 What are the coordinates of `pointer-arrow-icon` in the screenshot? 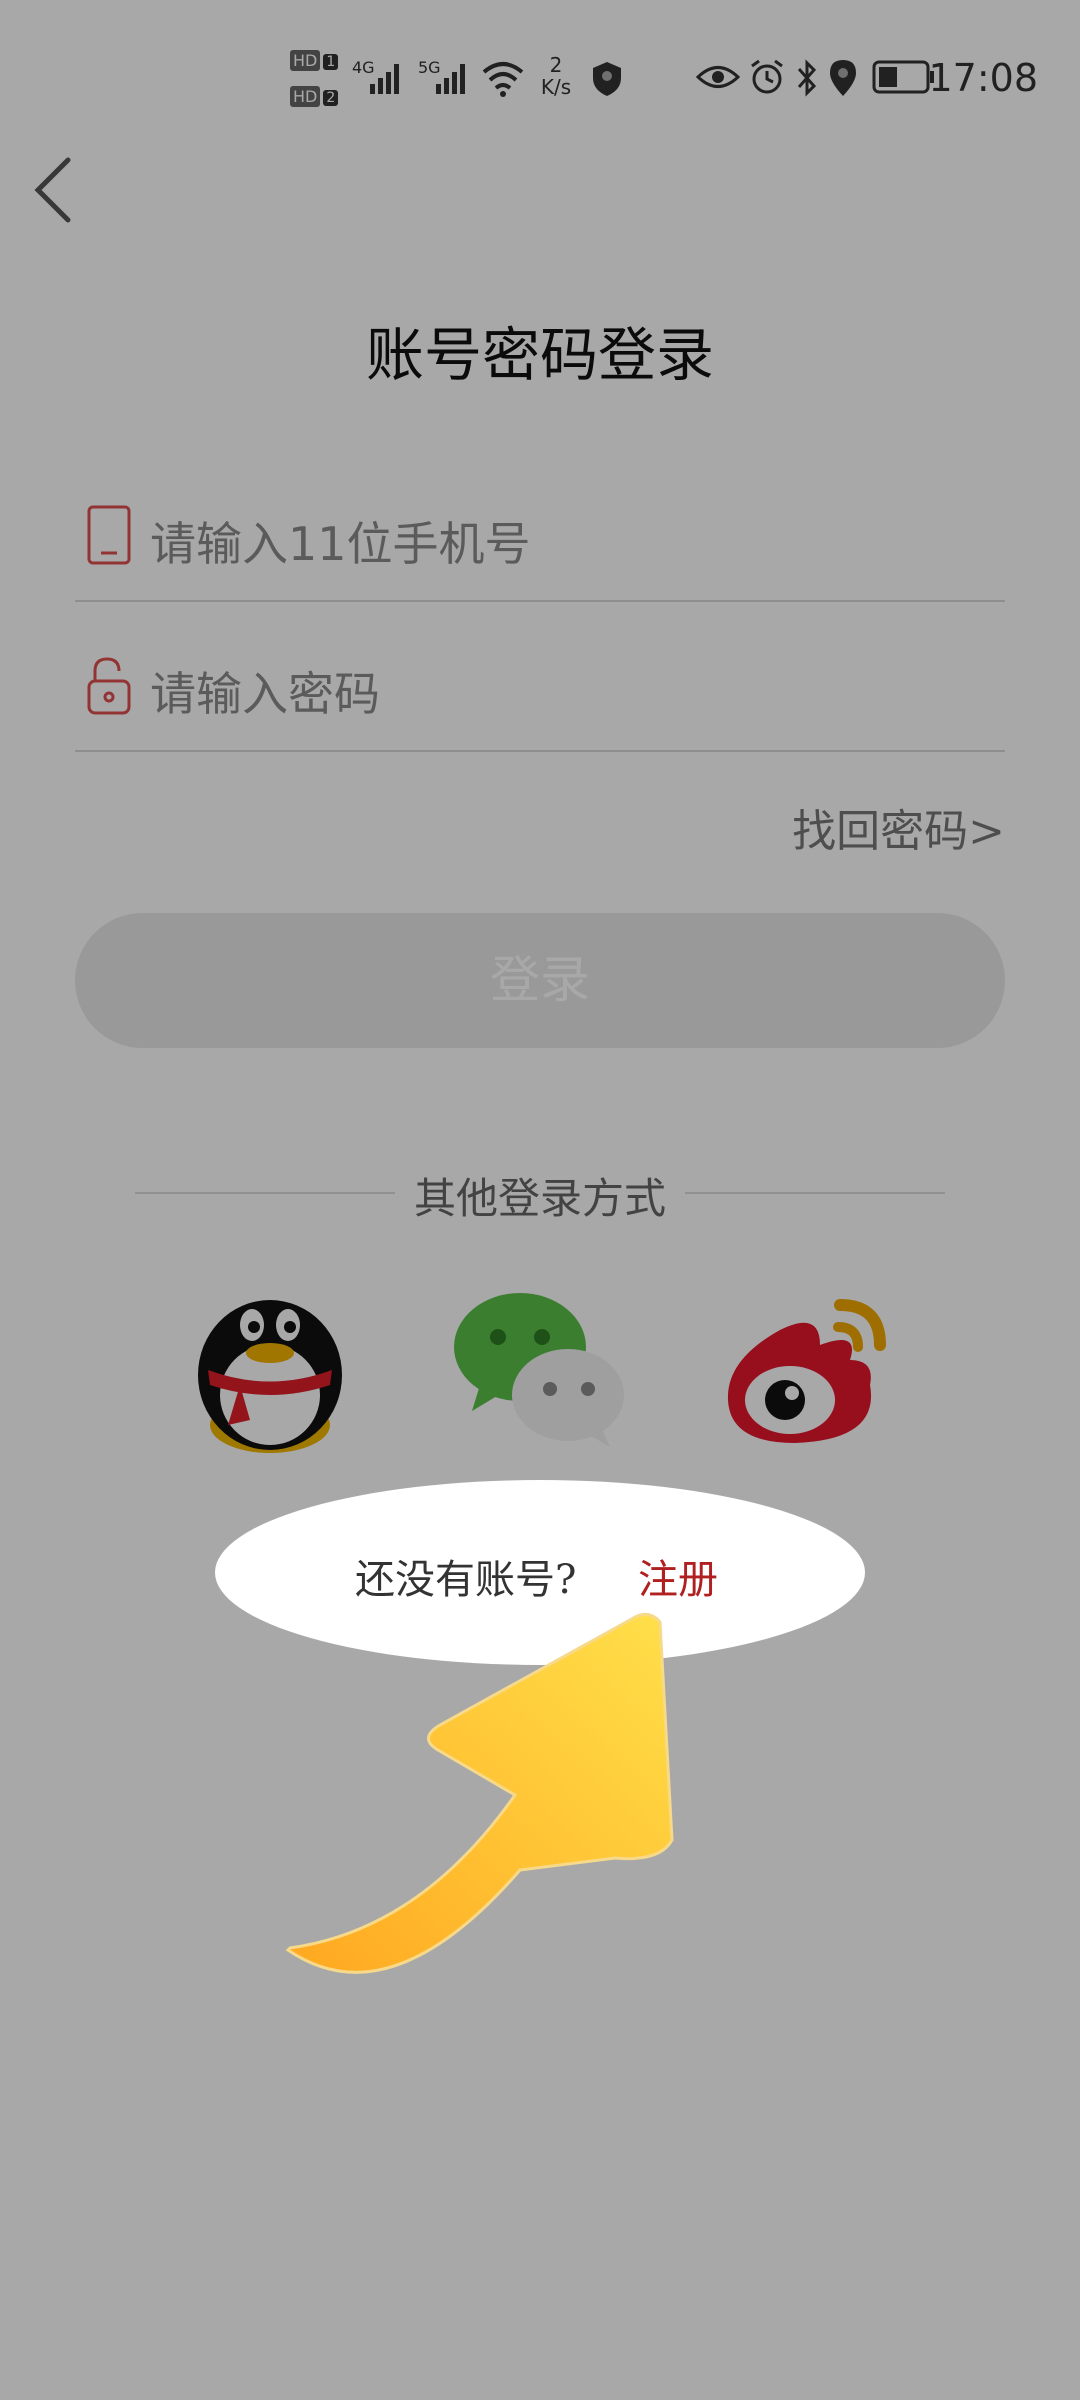 It's located at (479, 1793).